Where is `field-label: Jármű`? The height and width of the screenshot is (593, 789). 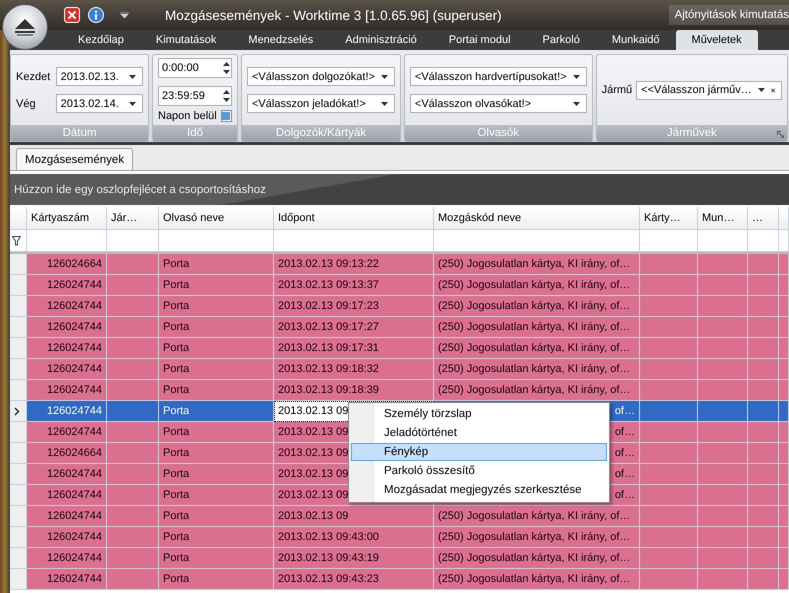
field-label: Jármű is located at coordinates (617, 90).